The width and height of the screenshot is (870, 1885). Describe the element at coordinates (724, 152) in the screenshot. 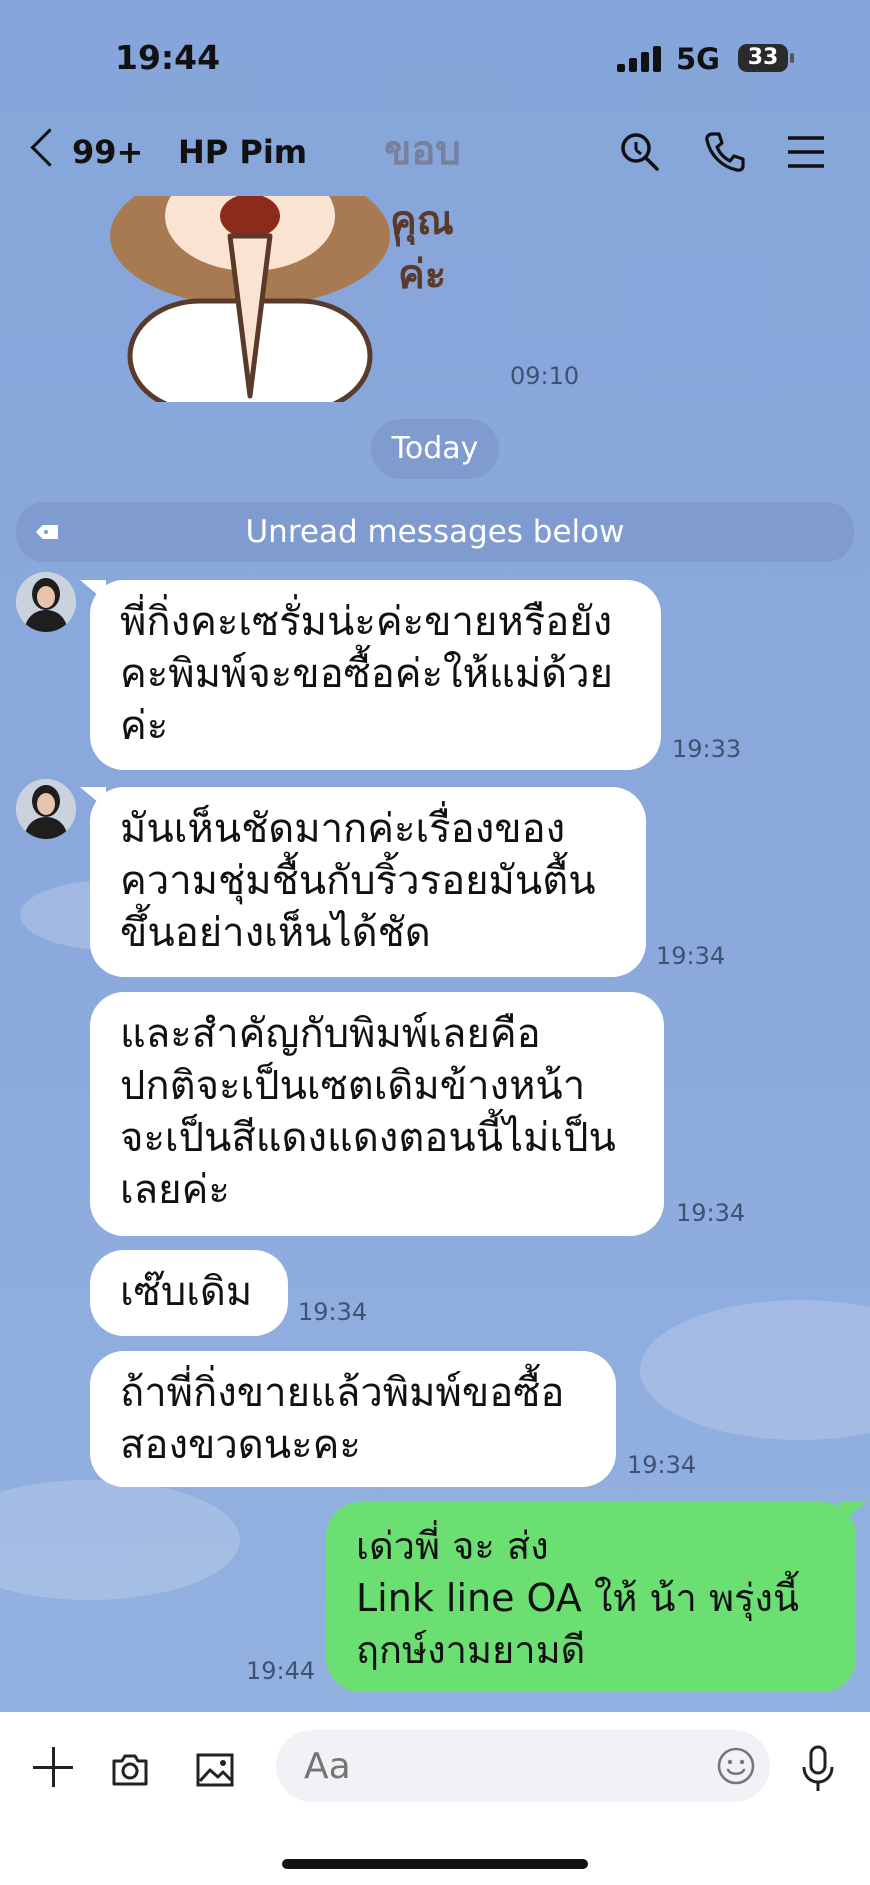

I see `call-icon` at that location.